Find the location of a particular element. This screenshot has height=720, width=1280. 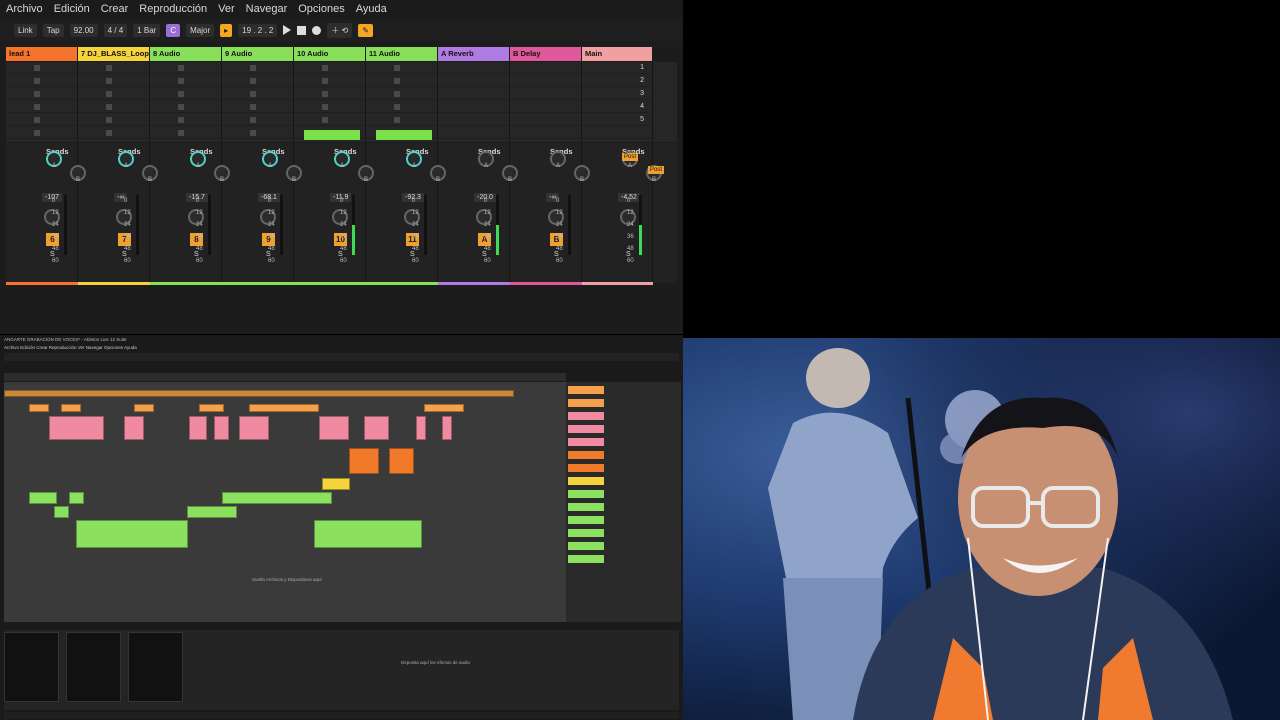

record-icon is located at coordinates (317, 30).